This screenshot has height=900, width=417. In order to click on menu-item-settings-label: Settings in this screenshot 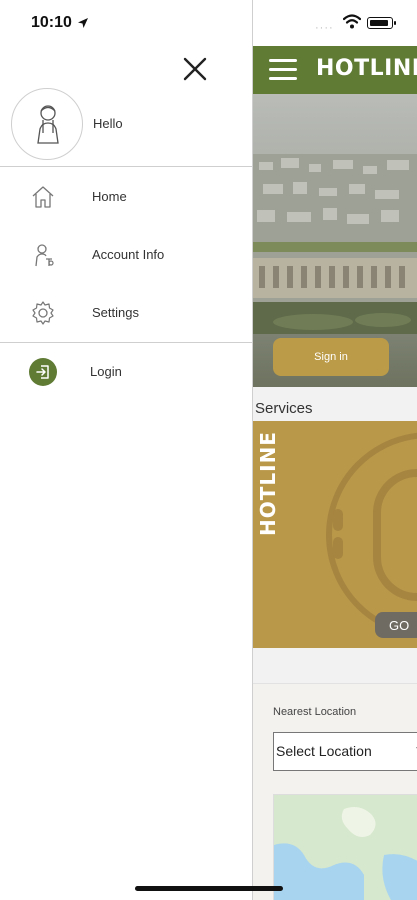, I will do `click(115, 312)`.